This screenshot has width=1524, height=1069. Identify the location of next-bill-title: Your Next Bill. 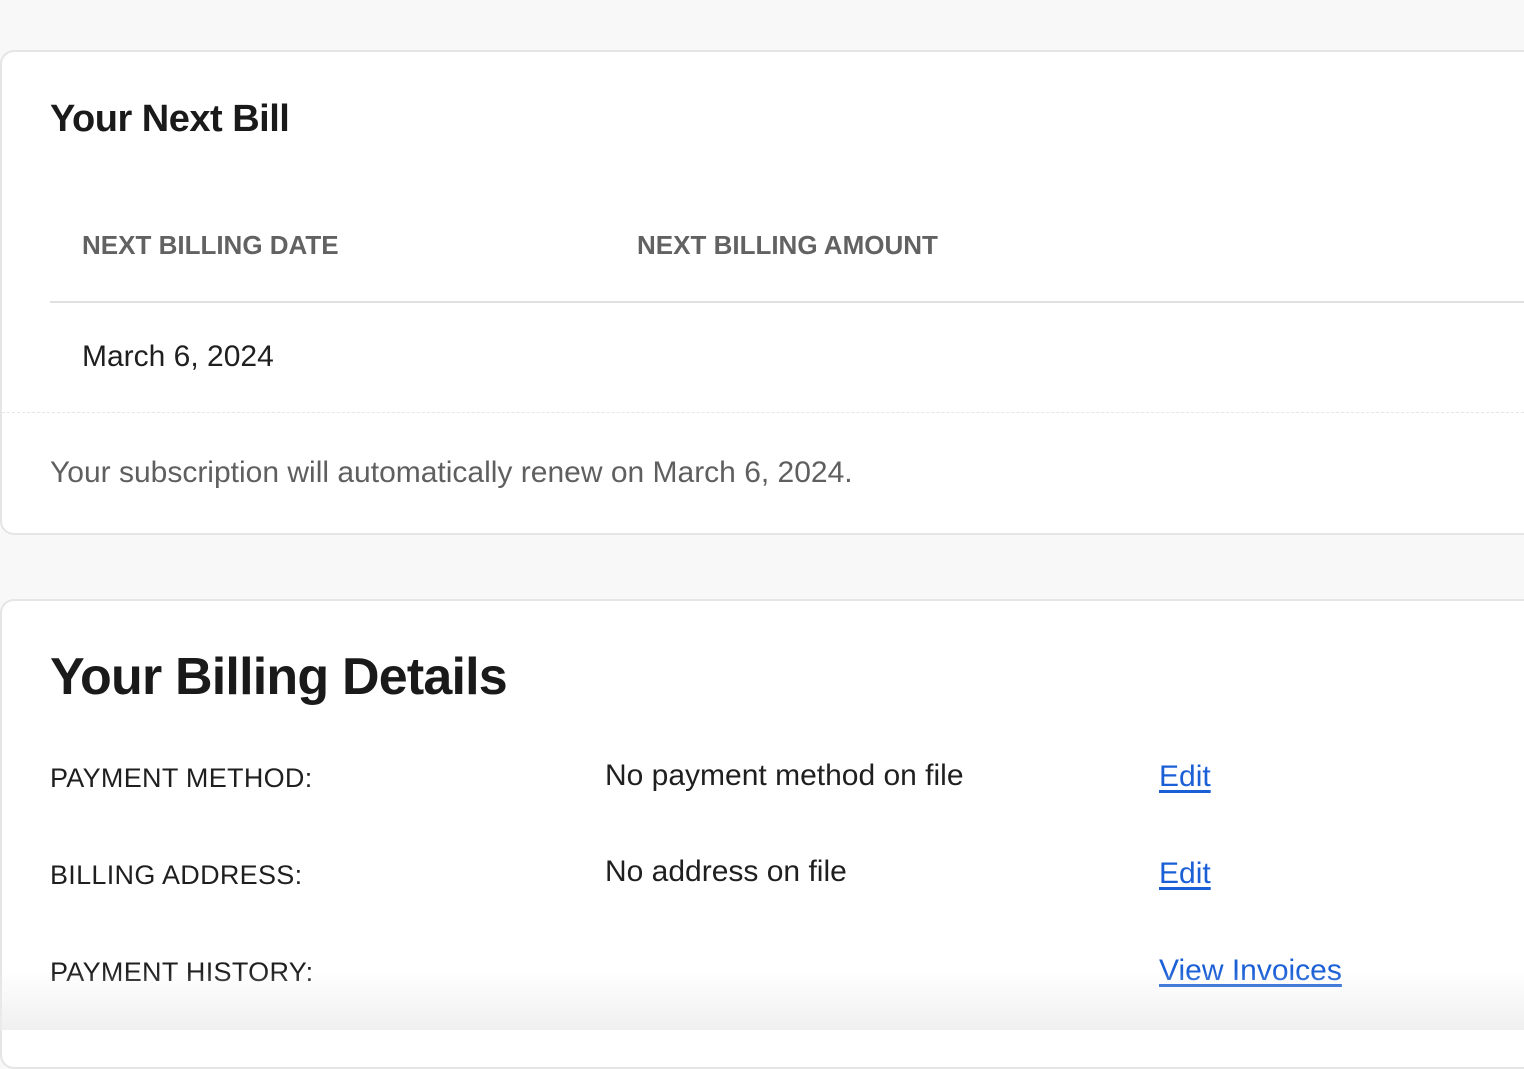
(169, 119).